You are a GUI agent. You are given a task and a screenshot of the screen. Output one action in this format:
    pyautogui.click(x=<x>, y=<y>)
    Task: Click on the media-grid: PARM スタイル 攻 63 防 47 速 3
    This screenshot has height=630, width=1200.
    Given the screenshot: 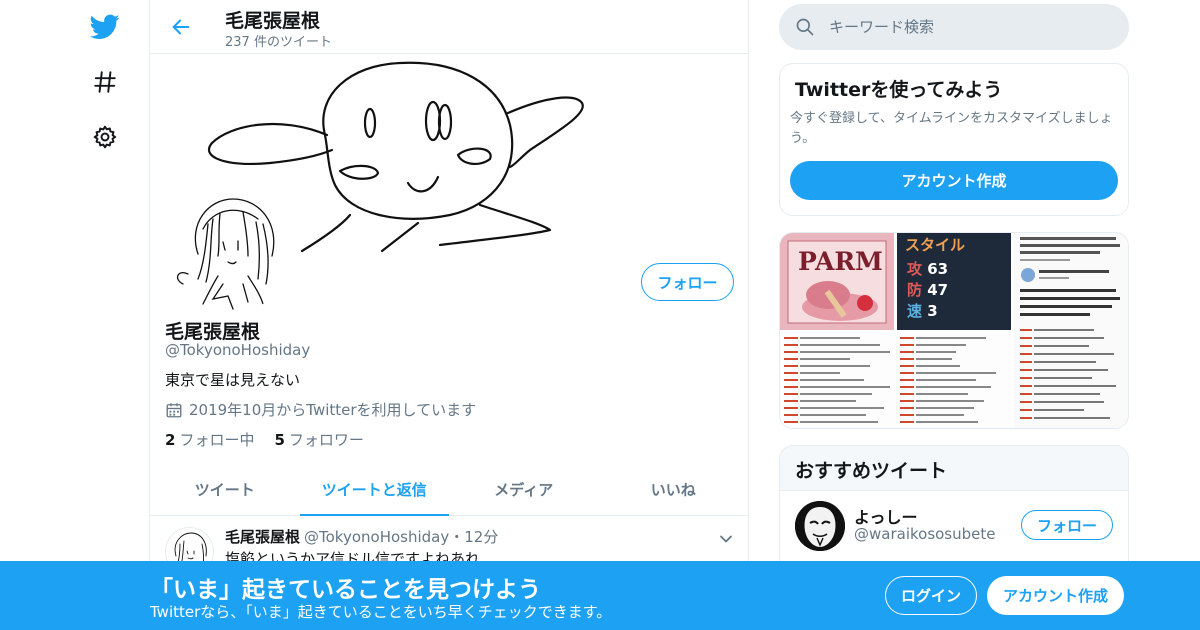 What is the action you would take?
    pyautogui.click(x=954, y=330)
    